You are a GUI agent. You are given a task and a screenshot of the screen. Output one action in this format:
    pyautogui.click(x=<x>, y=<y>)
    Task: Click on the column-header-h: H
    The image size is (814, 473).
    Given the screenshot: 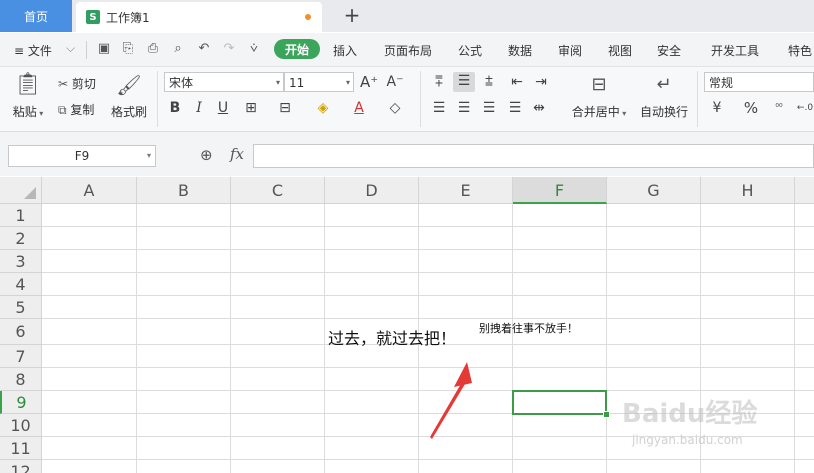 What is the action you would take?
    pyautogui.click(x=748, y=190)
    